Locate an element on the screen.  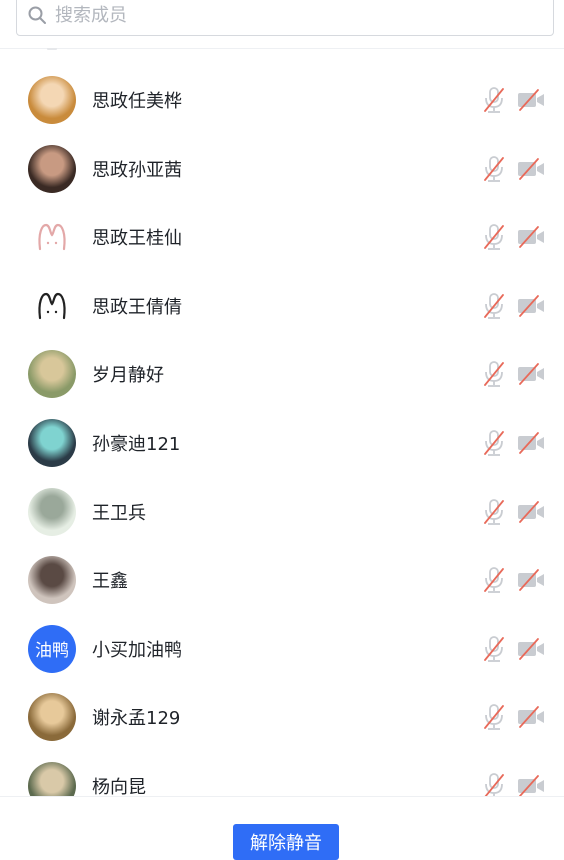
search-field is located at coordinates (285, 18).